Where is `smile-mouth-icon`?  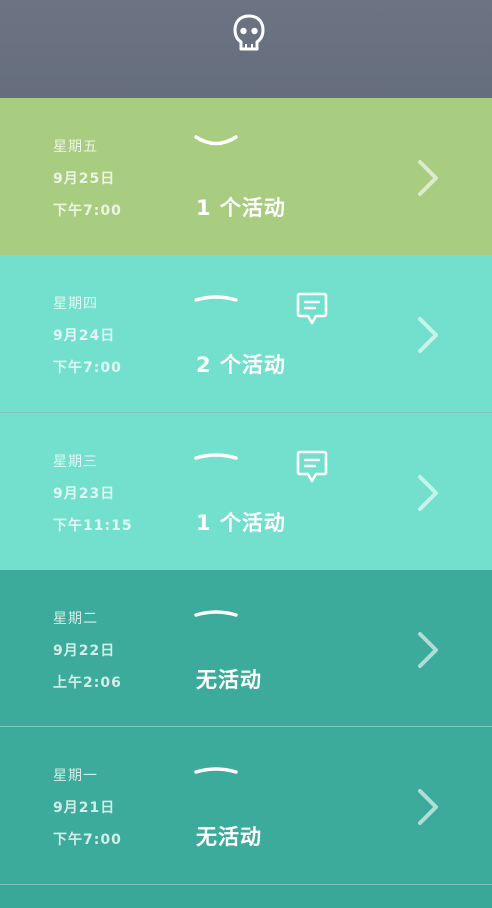 smile-mouth-icon is located at coordinates (216, 140).